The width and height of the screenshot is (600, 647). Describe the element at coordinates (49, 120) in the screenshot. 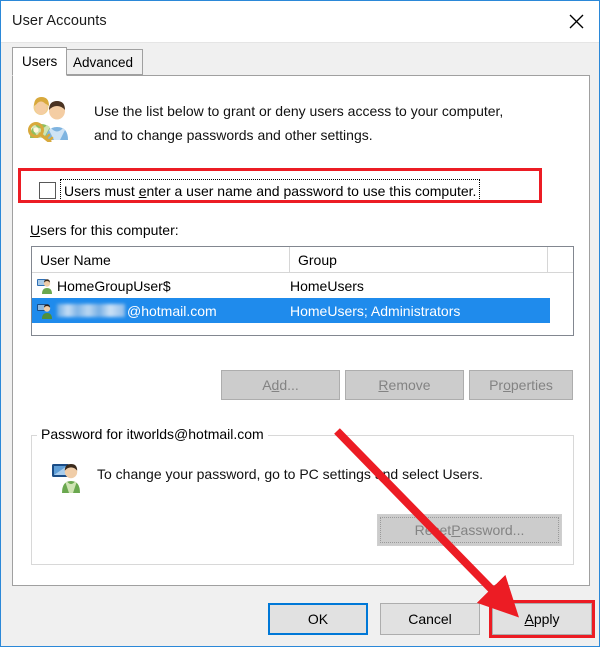

I see `two-users-with-key-icon` at that location.